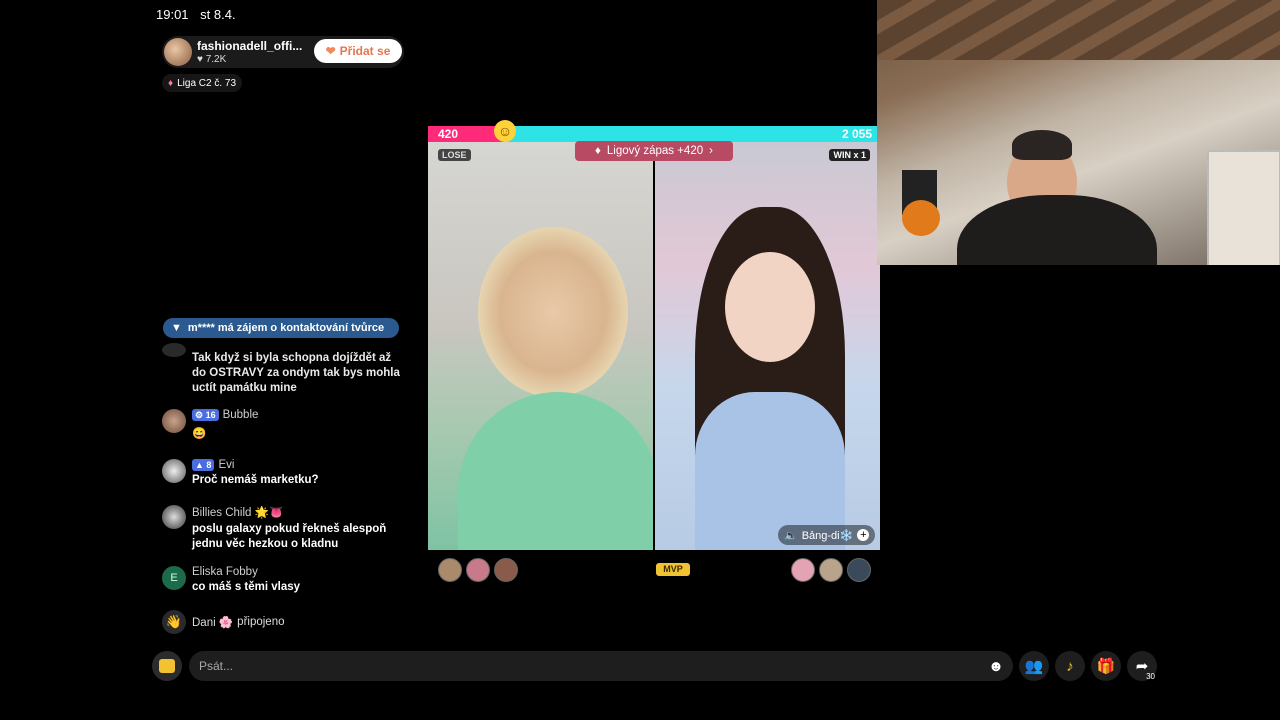 The image size is (1280, 720). I want to click on level-badge: ⚙ 16, so click(205, 415).